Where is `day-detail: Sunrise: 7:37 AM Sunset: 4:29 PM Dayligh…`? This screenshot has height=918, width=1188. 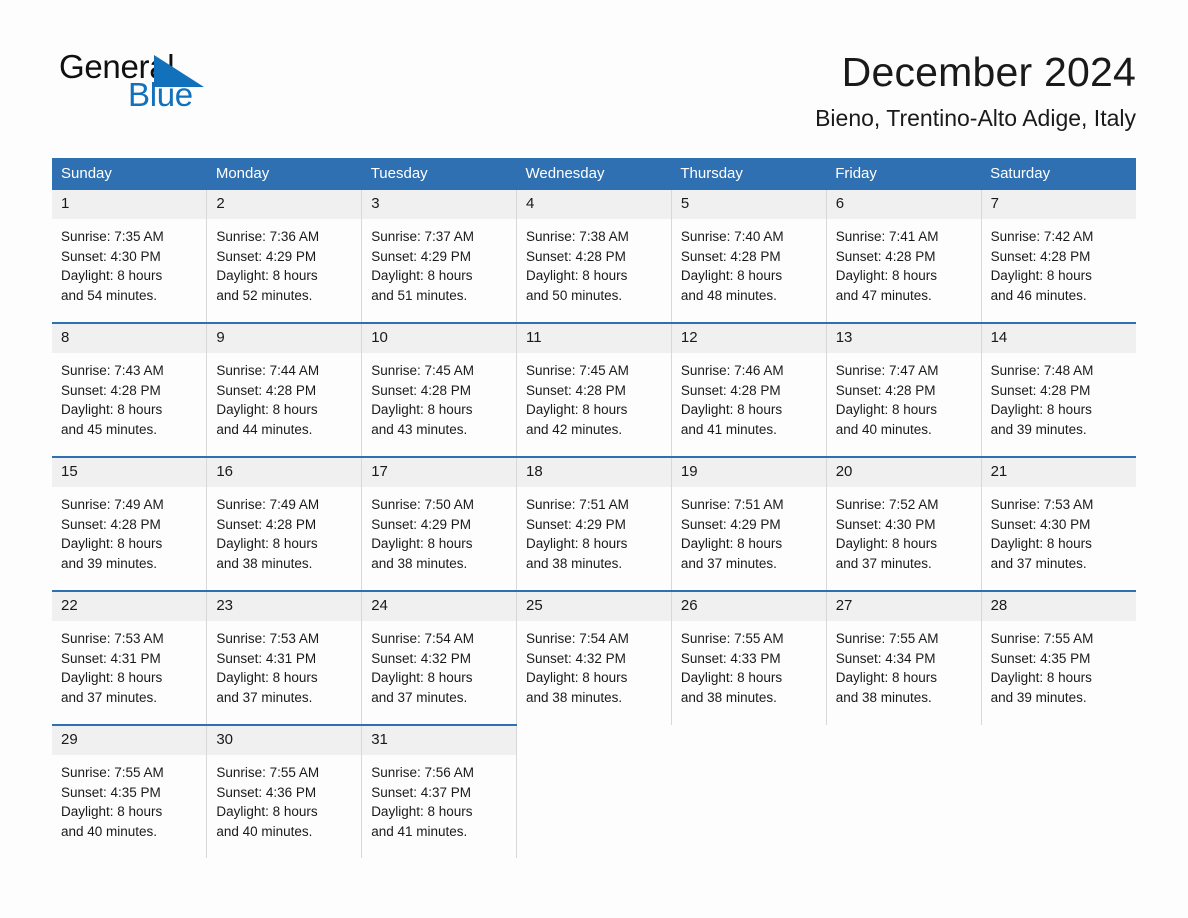 day-detail: Sunrise: 7:37 AM Sunset: 4:29 PM Dayligh… is located at coordinates (439, 262).